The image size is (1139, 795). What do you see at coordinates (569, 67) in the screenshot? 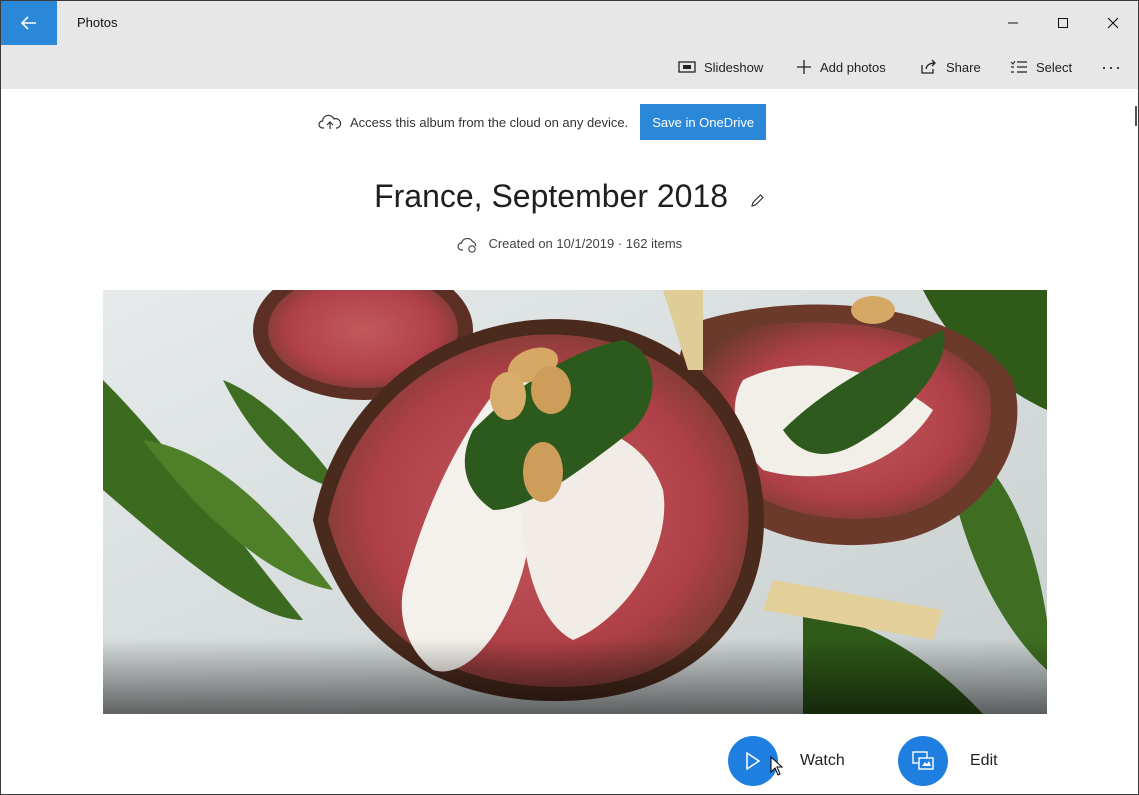
I see `command-bar: Slideshow Add photos Share Select ···` at bounding box center [569, 67].